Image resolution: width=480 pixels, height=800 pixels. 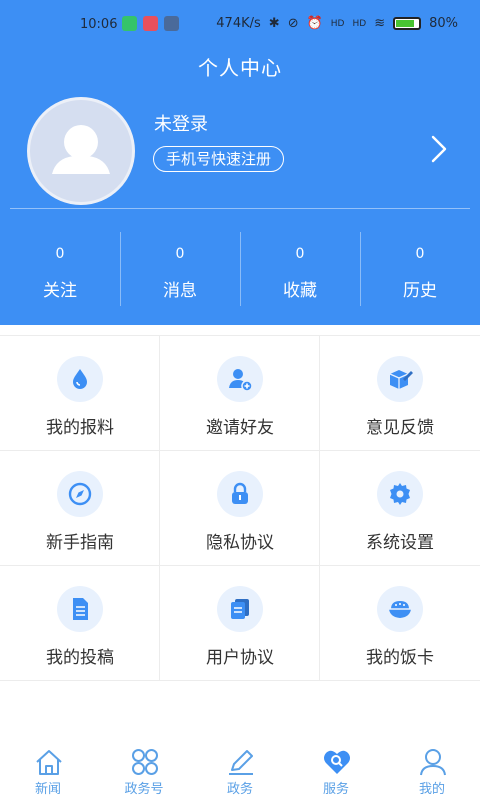 I want to click on battery-level: 80%, so click(x=443, y=23).